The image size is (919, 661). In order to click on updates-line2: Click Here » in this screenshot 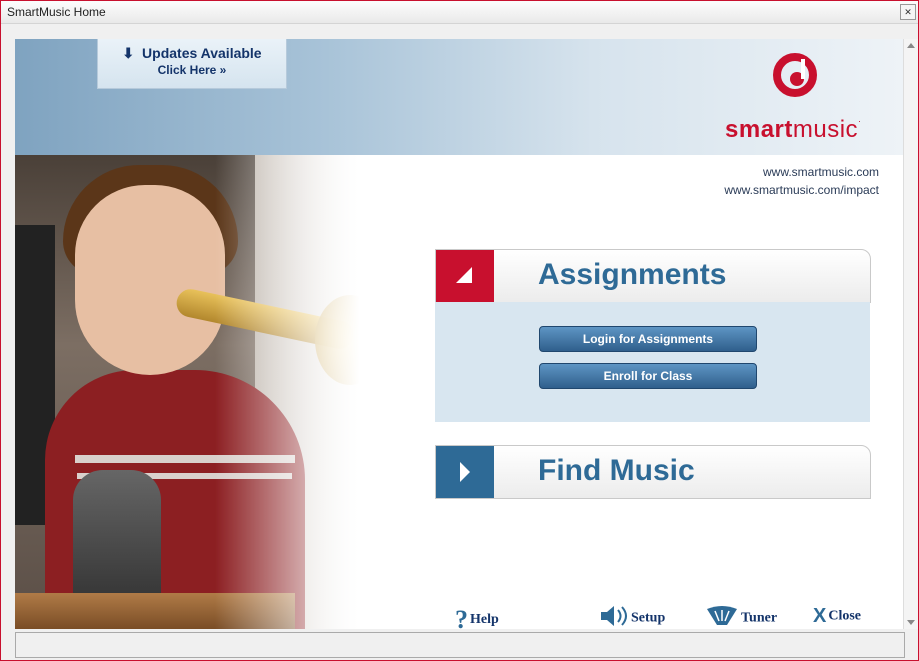, I will do `click(192, 70)`.